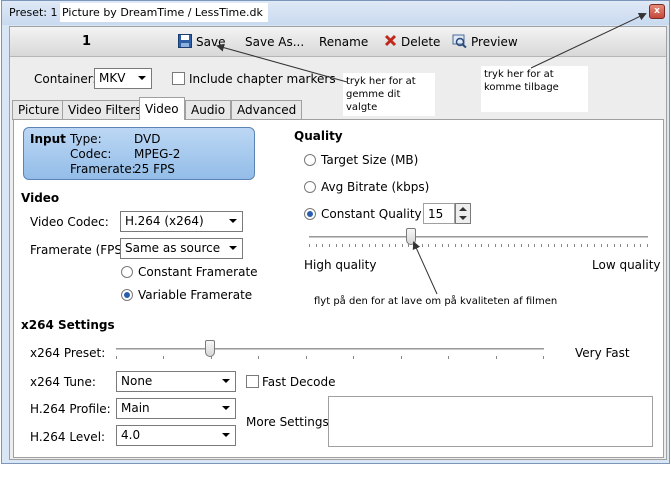 Image resolution: width=671 pixels, height=488 pixels. What do you see at coordinates (68, 437) in the screenshot?
I see `h264-level-label: H.264 Level:` at bounding box center [68, 437].